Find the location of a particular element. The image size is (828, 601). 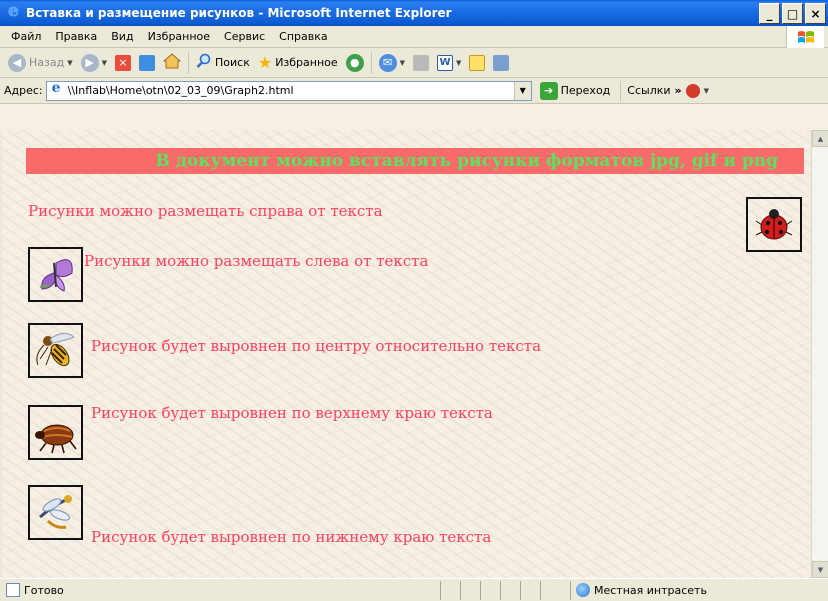

word-icon: W is located at coordinates (445, 62).